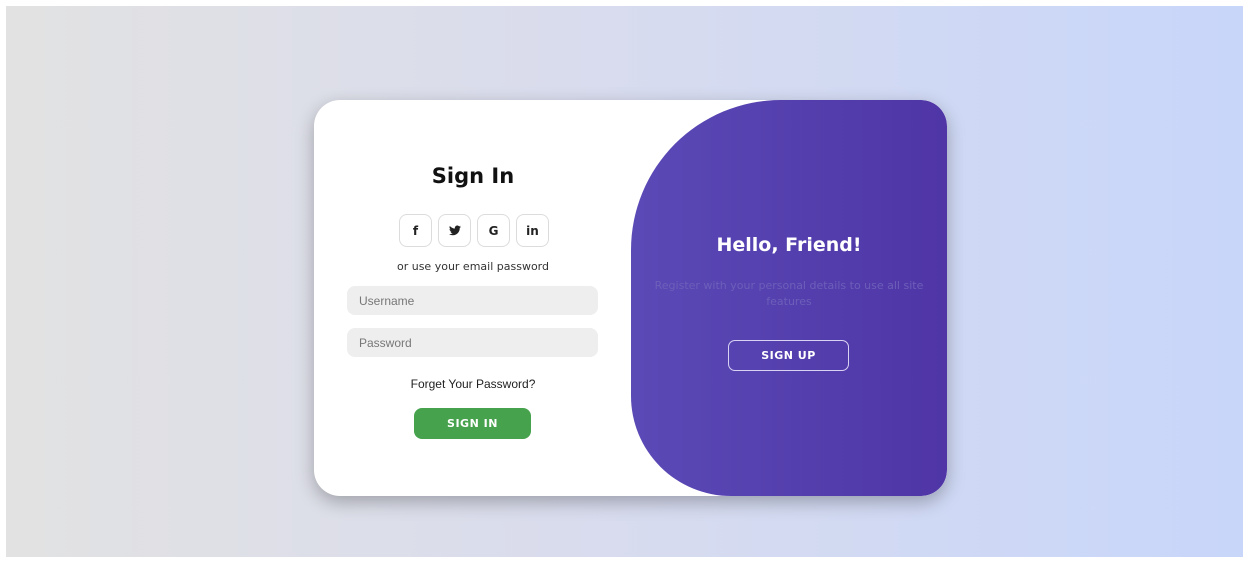 The image size is (1249, 563). What do you see at coordinates (473, 176) in the screenshot?
I see `signin-title: Sign In` at bounding box center [473, 176].